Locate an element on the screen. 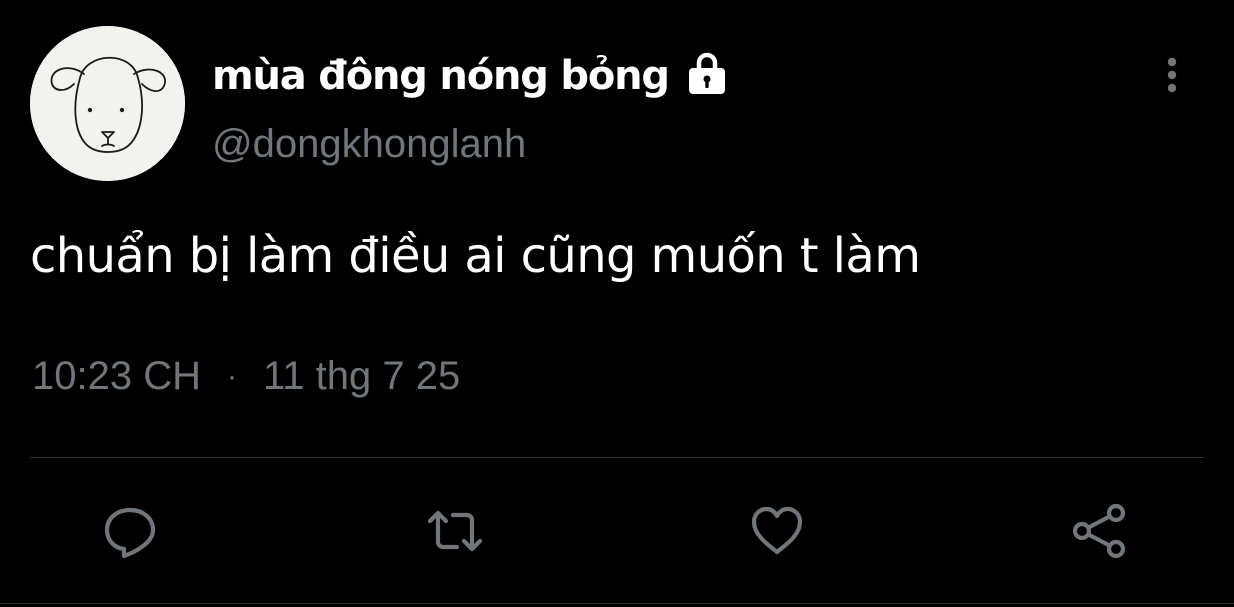 This screenshot has height=607, width=1234. share-icon is located at coordinates (1099, 531).